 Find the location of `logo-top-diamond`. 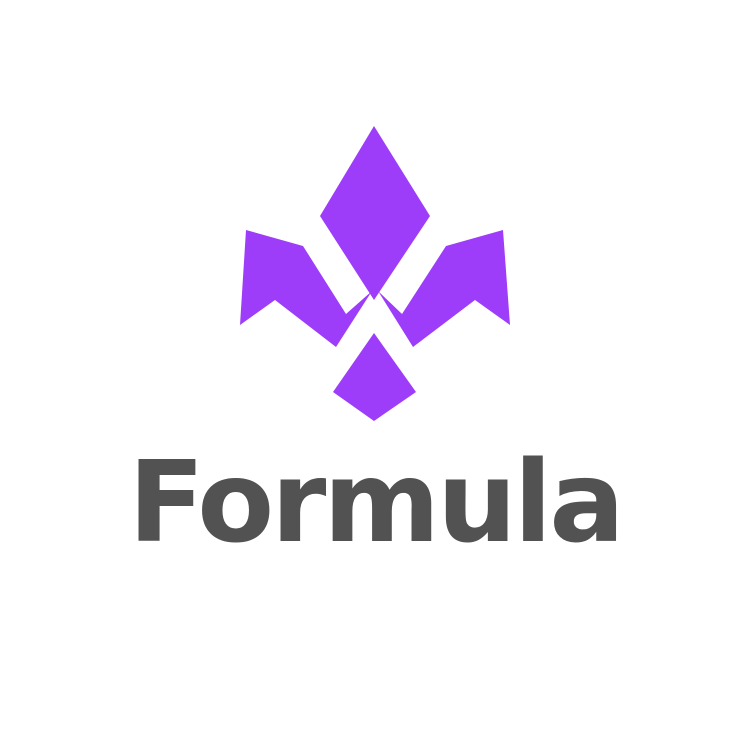

logo-top-diamond is located at coordinates (375, 213).